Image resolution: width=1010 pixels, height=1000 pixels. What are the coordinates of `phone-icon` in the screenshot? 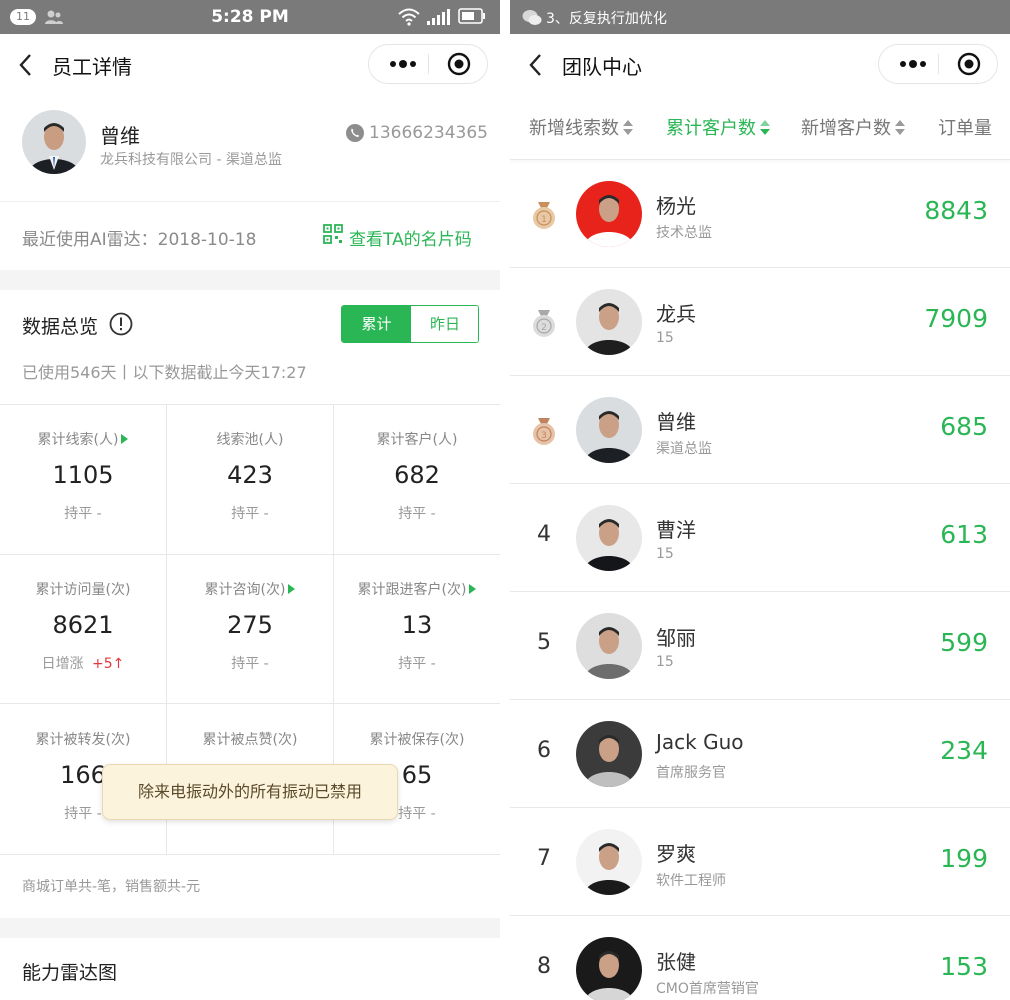 It's located at (355, 133).